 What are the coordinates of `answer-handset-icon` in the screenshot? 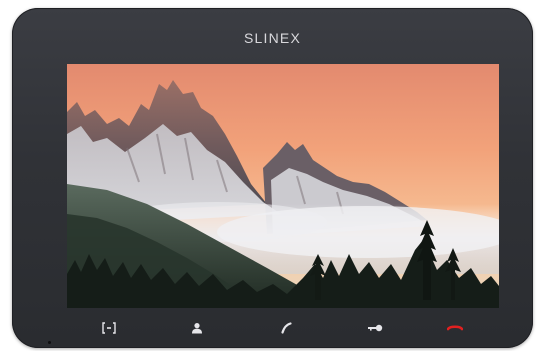 It's located at (286, 328).